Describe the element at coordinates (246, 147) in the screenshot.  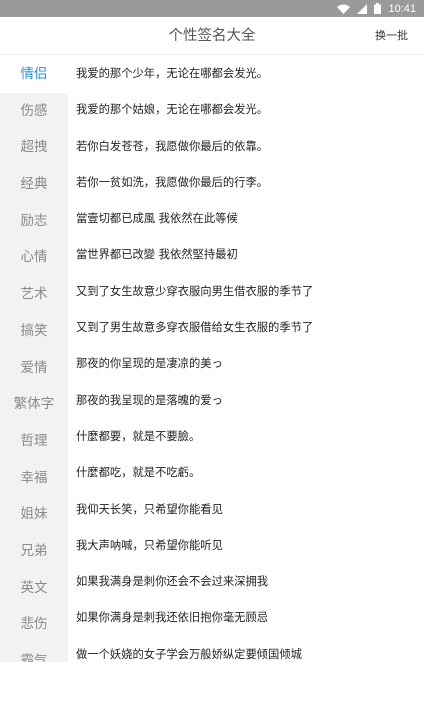
I see `list-item: 若你白发苍苍，我愿做你最后的依靠。` at that location.